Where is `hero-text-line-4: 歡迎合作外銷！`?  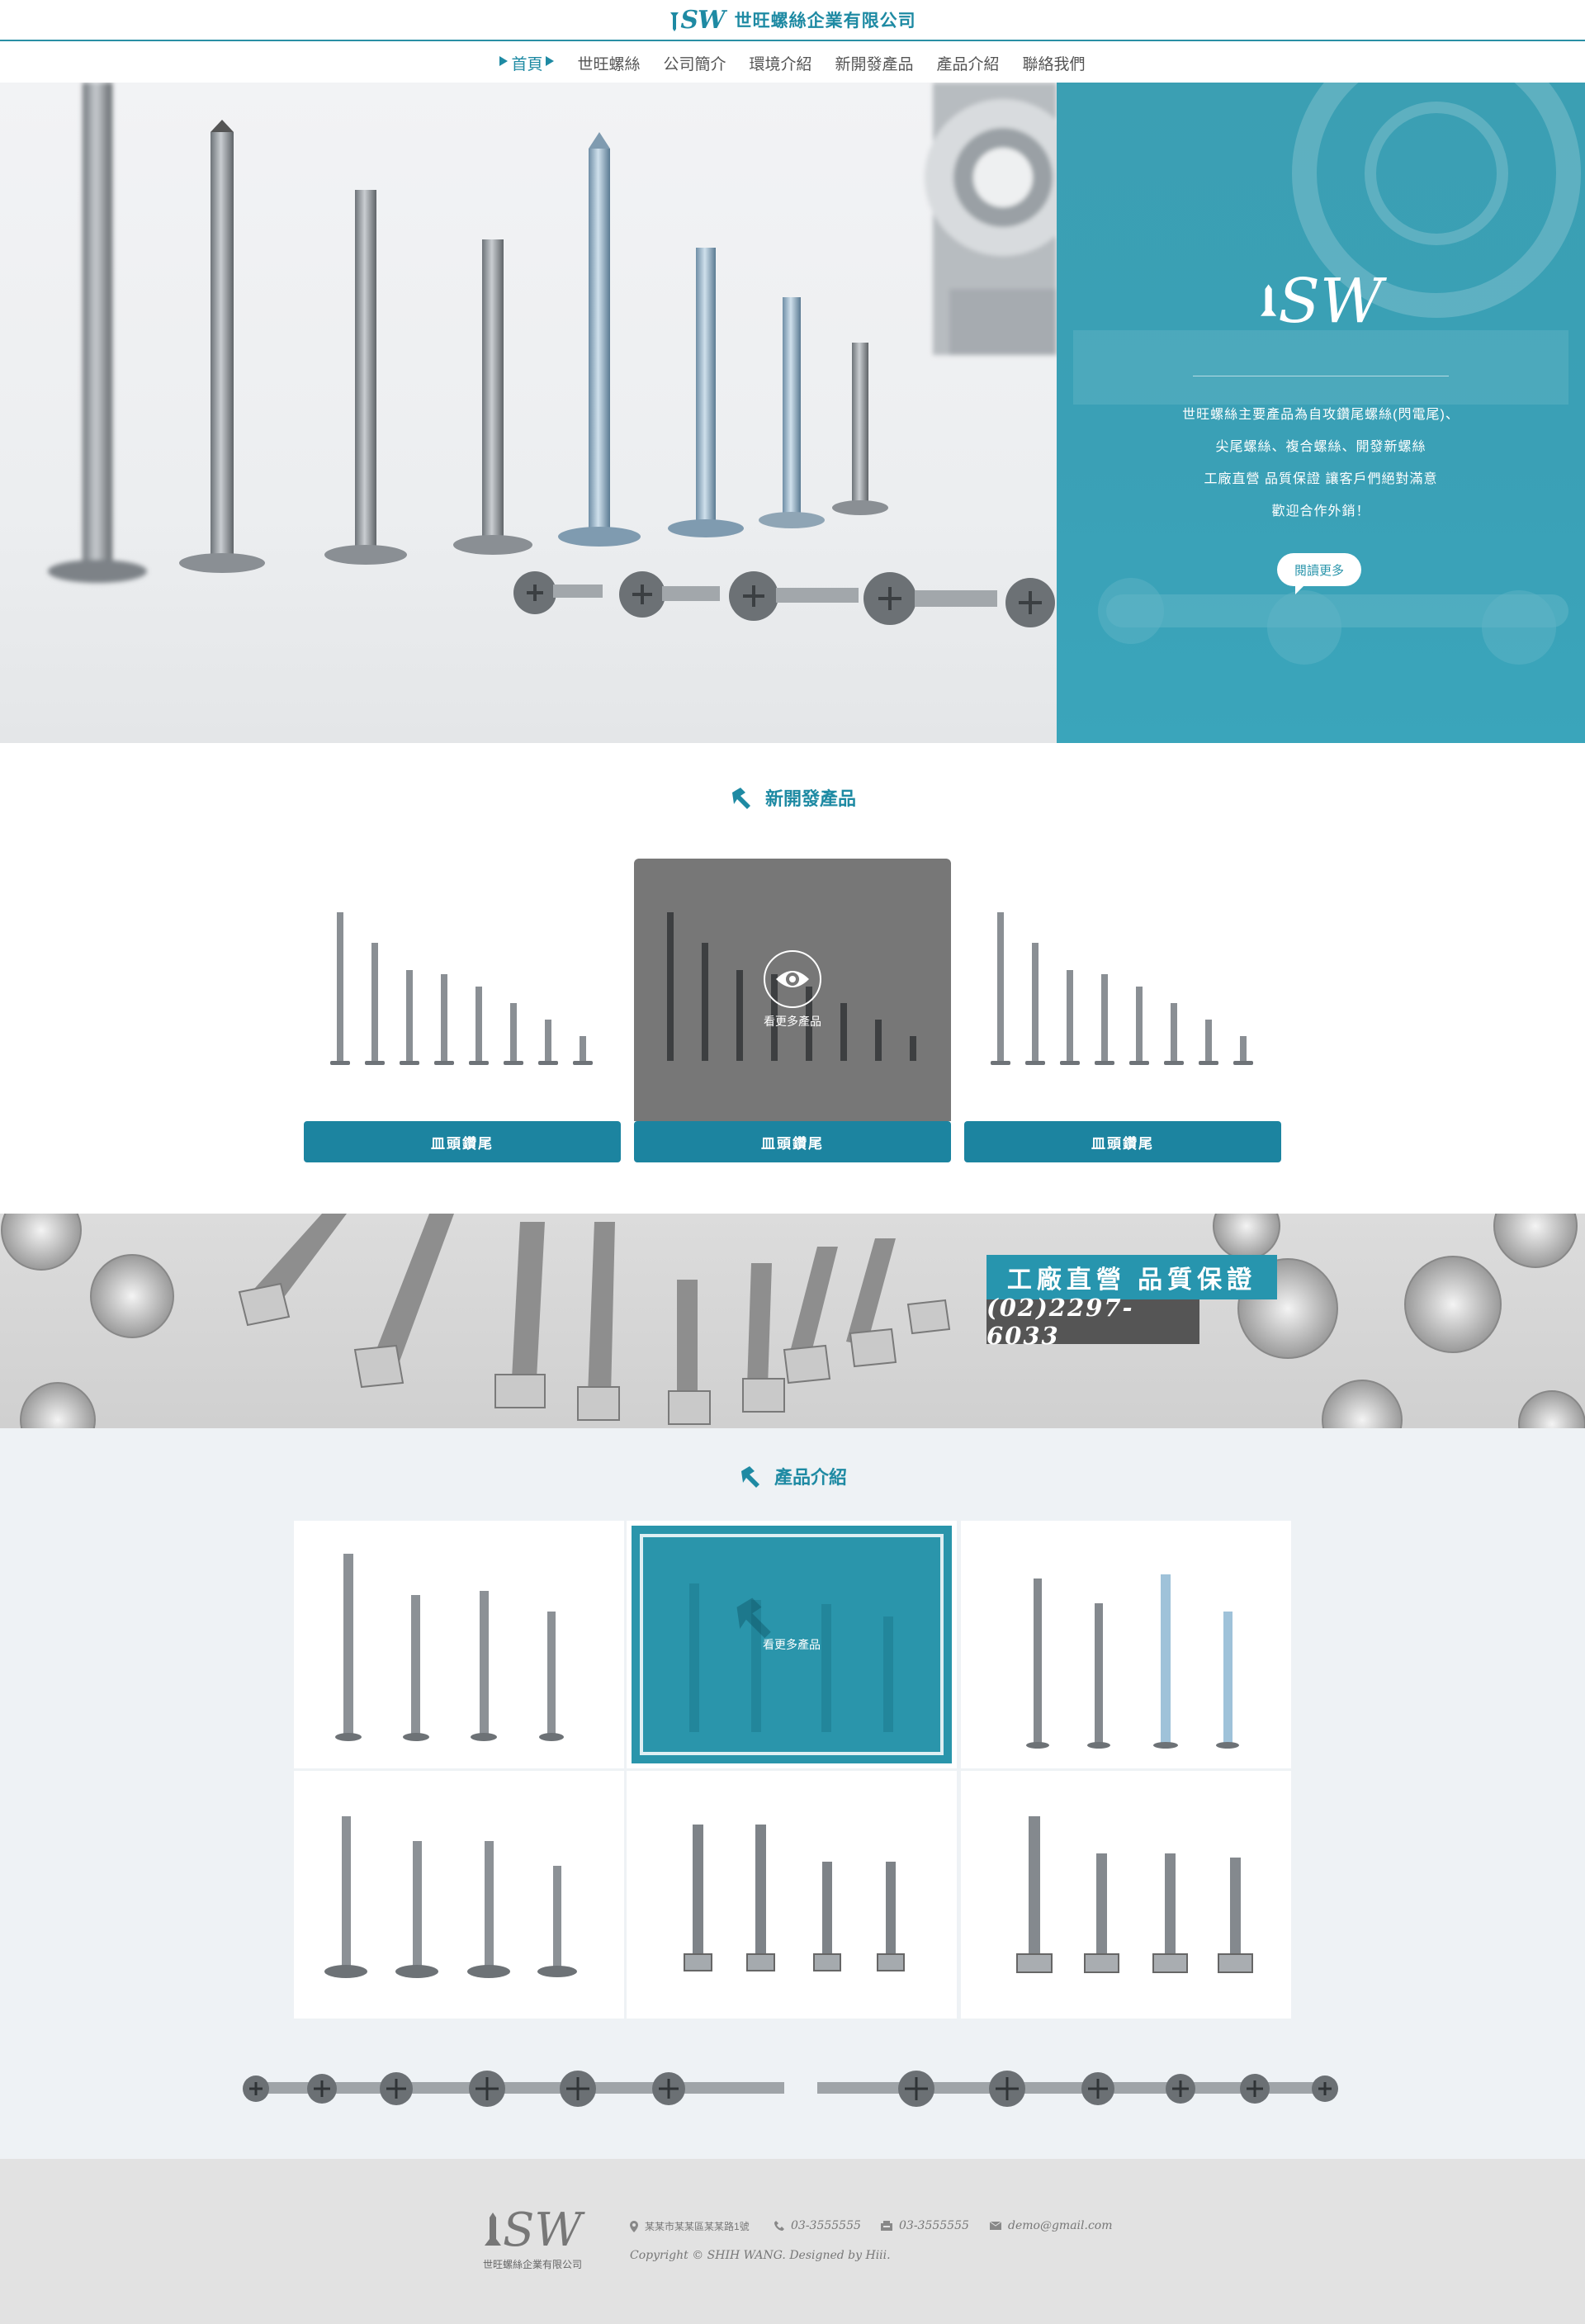 hero-text-line-4: 歡迎合作外銷！ is located at coordinates (1321, 511).